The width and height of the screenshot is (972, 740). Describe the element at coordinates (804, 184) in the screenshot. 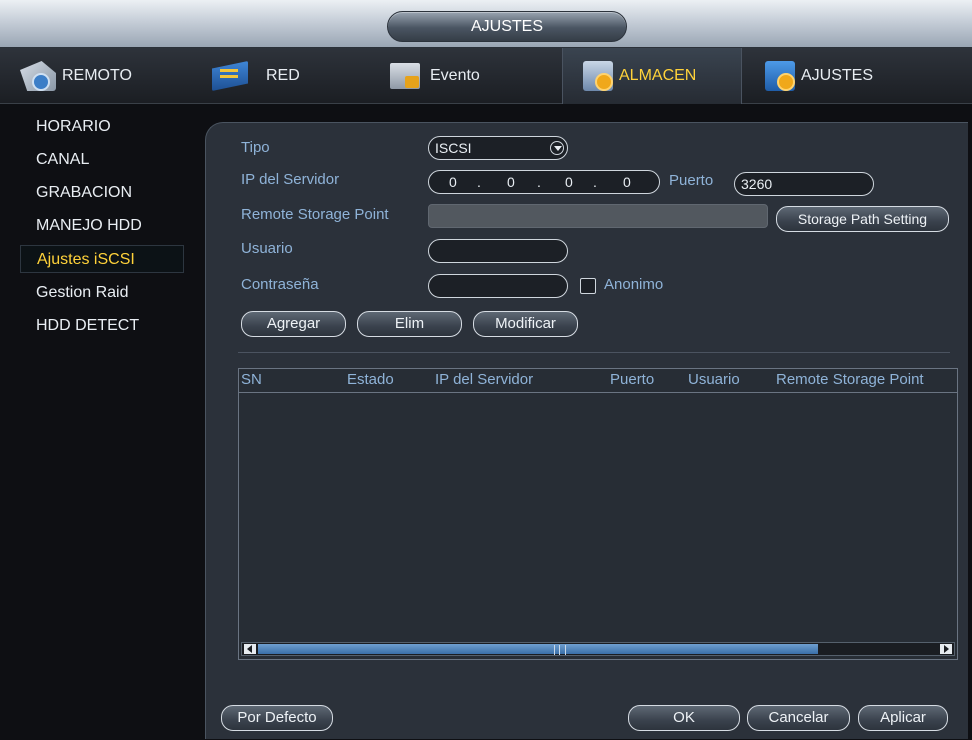

I see `puerto-input: 3260` at that location.